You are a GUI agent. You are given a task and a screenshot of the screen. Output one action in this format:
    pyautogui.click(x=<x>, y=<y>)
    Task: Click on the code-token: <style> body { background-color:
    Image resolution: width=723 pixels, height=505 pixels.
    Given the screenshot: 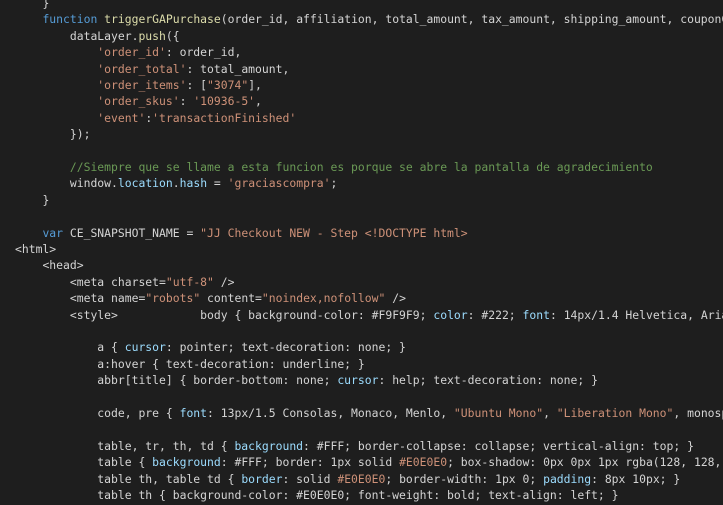 What is the action you would take?
    pyautogui.click(x=220, y=314)
    